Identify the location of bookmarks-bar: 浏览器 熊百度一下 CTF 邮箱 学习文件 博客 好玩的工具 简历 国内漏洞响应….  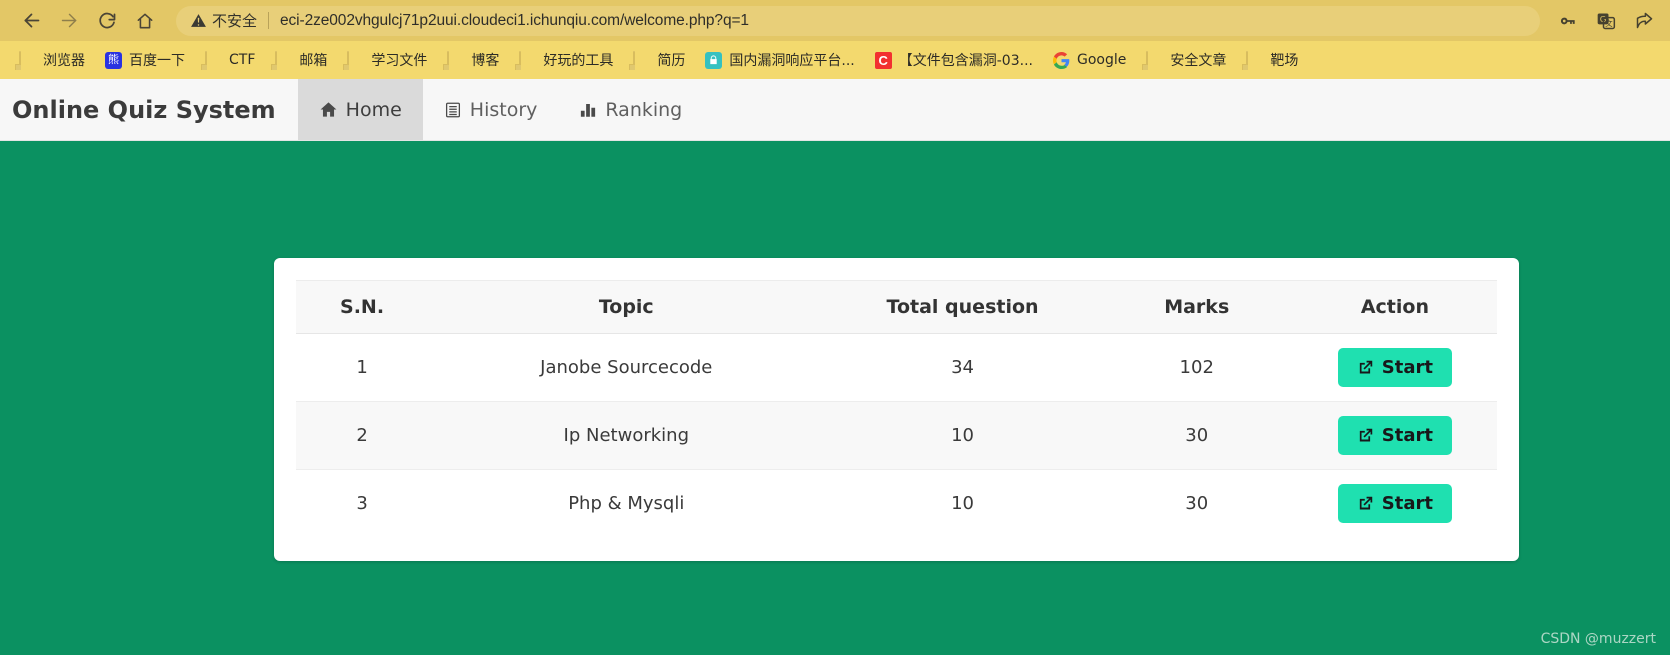
(835, 60).